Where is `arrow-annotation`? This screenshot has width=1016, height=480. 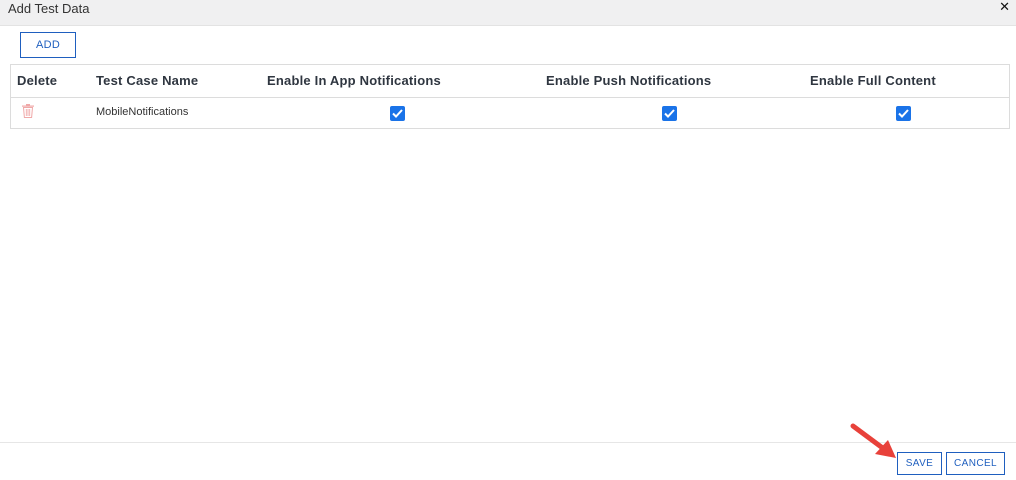
arrow-annotation is located at coordinates (873, 440).